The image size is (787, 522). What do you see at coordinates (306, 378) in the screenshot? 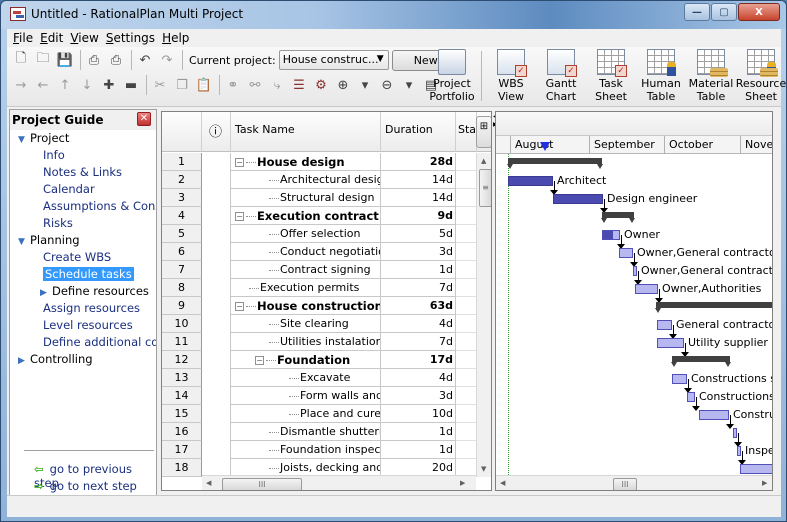
I see `task-name-cell: Excavate` at bounding box center [306, 378].